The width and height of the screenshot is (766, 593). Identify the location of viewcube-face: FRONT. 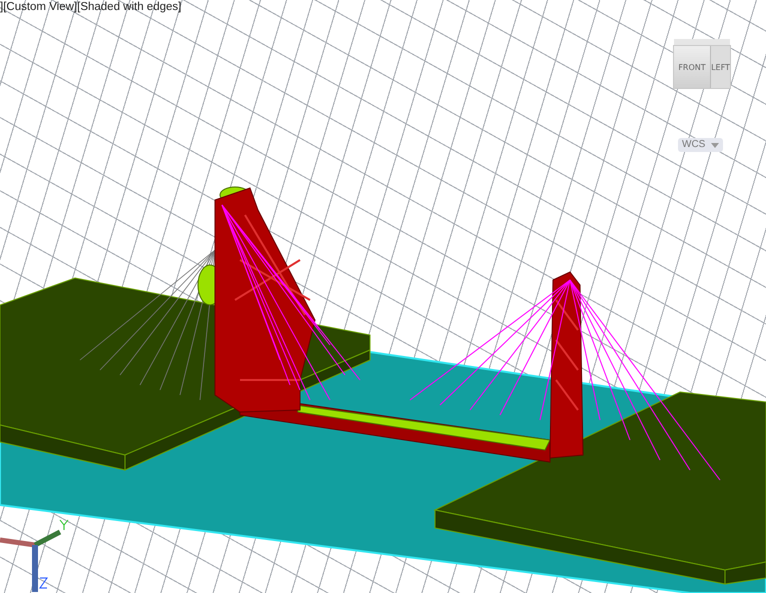
(692, 67).